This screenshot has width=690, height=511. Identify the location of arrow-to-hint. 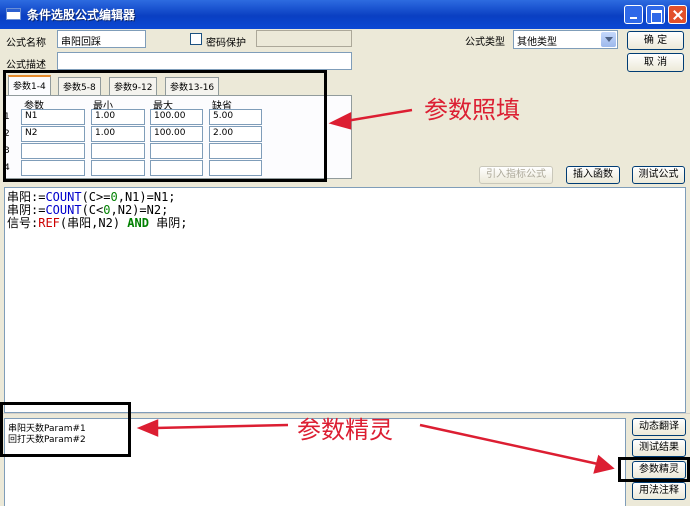
(212, 428).